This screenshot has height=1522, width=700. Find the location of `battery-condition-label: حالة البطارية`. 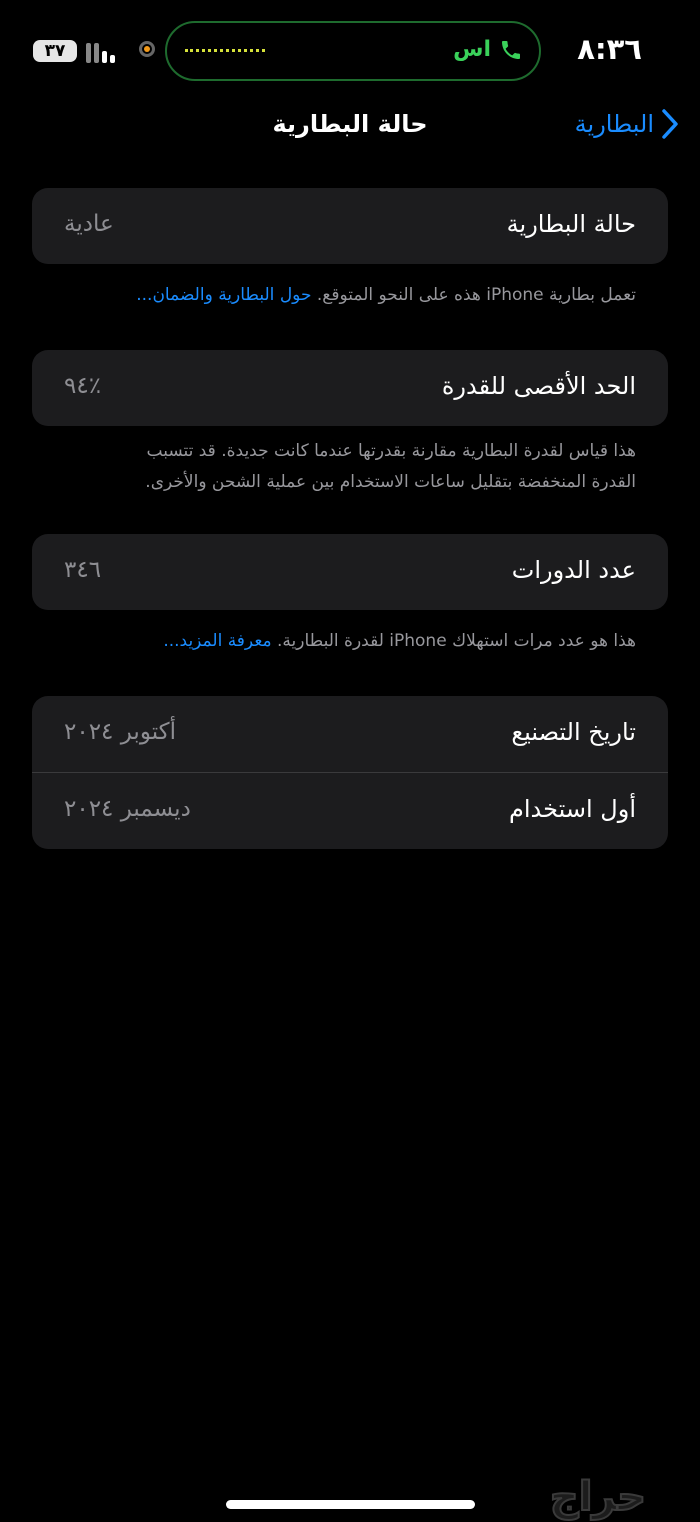

battery-condition-label: حالة البطارية is located at coordinates (571, 224).